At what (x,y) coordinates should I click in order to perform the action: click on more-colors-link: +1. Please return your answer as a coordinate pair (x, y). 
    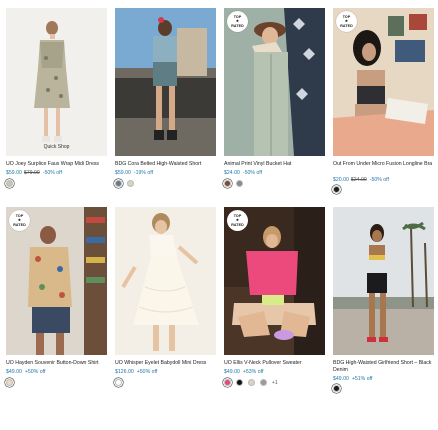
    Looking at the image, I should click on (275, 383).